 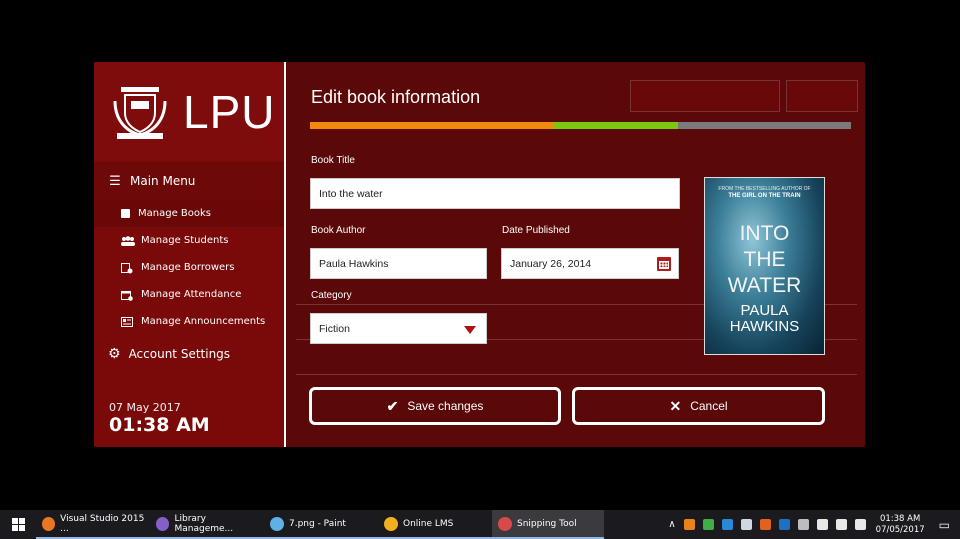 I want to click on progress-bar, so click(x=580, y=125).